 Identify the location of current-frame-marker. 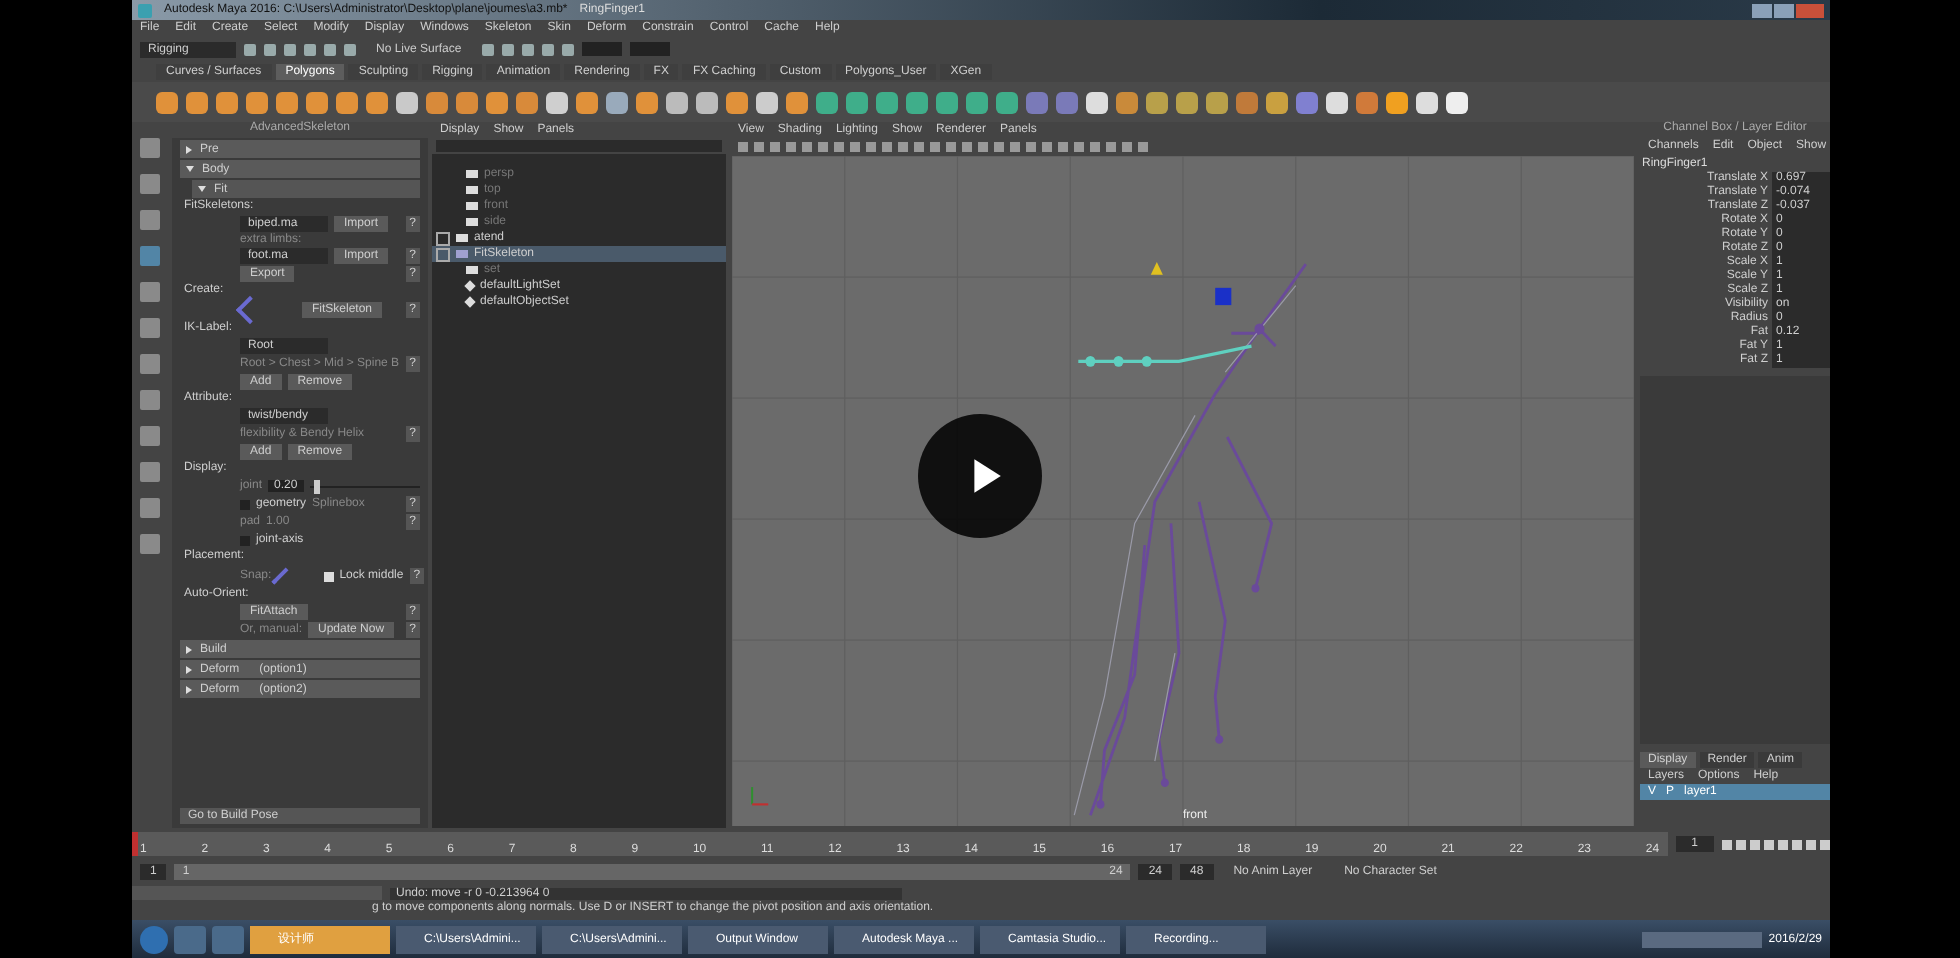
(135, 844).